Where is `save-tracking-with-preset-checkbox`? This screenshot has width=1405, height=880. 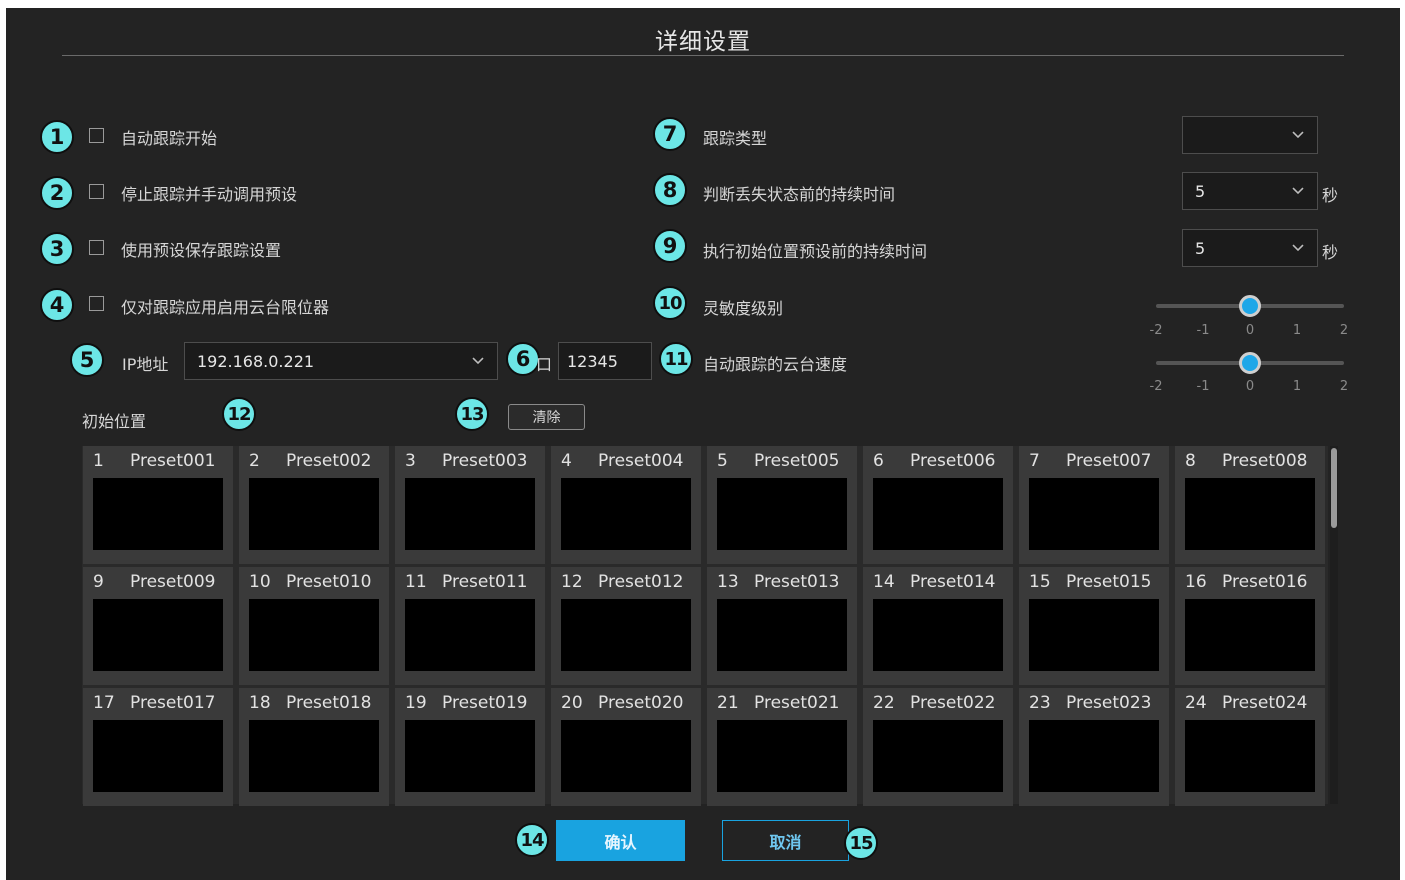 save-tracking-with-preset-checkbox is located at coordinates (96, 247).